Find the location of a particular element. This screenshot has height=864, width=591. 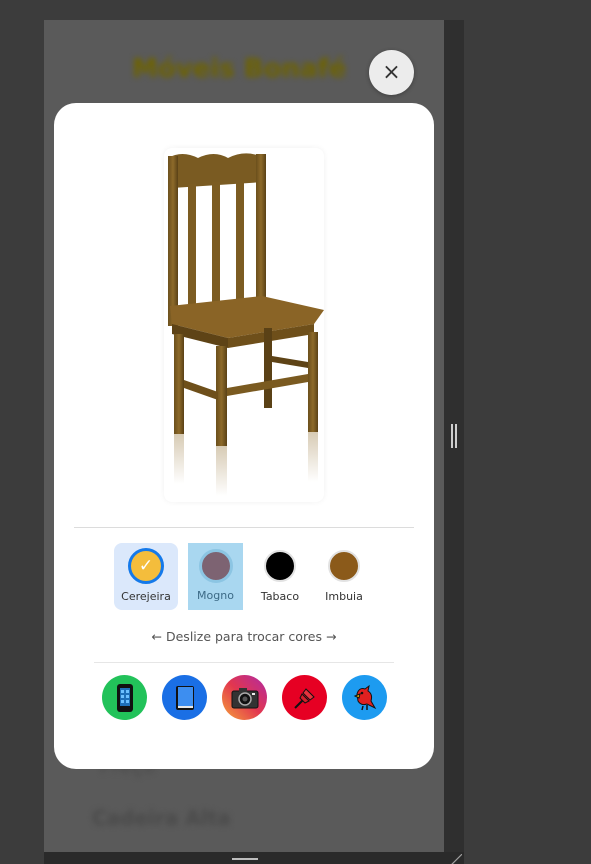

mobile-phone-icon is located at coordinates (124, 697).